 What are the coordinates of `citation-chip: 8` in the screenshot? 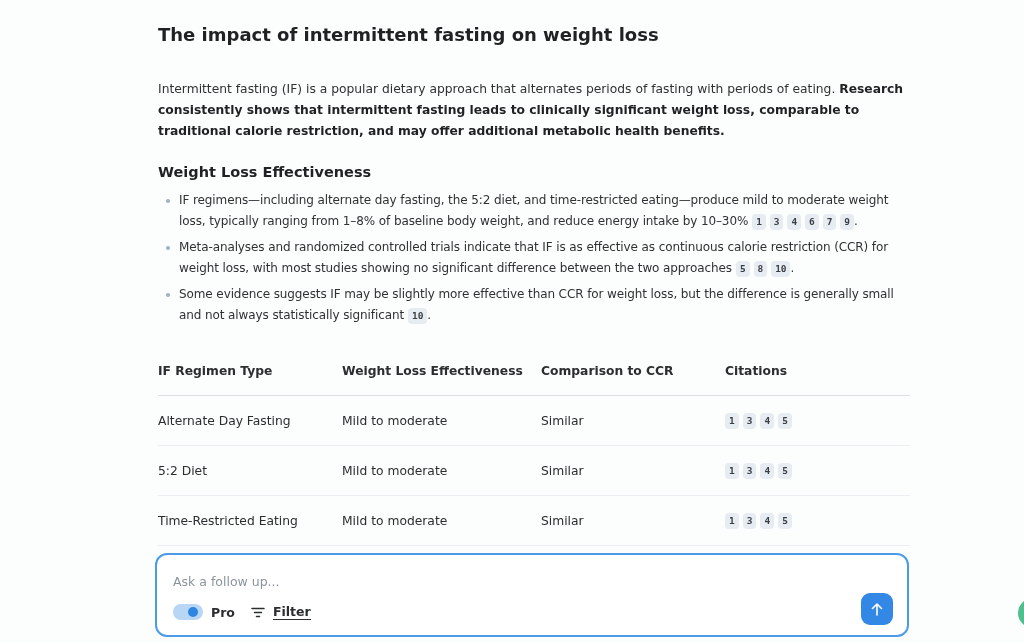 It's located at (760, 269).